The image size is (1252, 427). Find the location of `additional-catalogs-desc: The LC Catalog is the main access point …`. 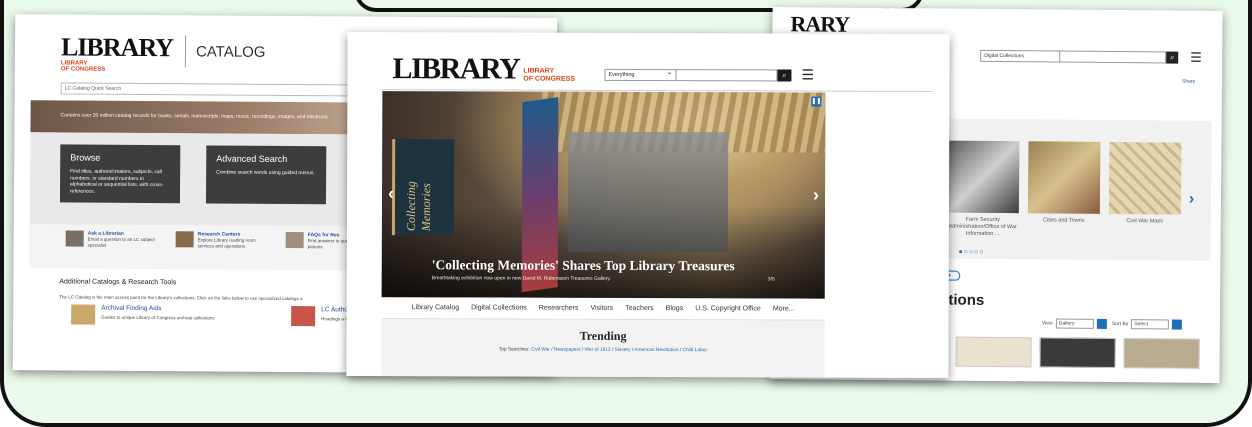

additional-catalogs-desc: The LC Catalog is the main access point … is located at coordinates (181, 298).